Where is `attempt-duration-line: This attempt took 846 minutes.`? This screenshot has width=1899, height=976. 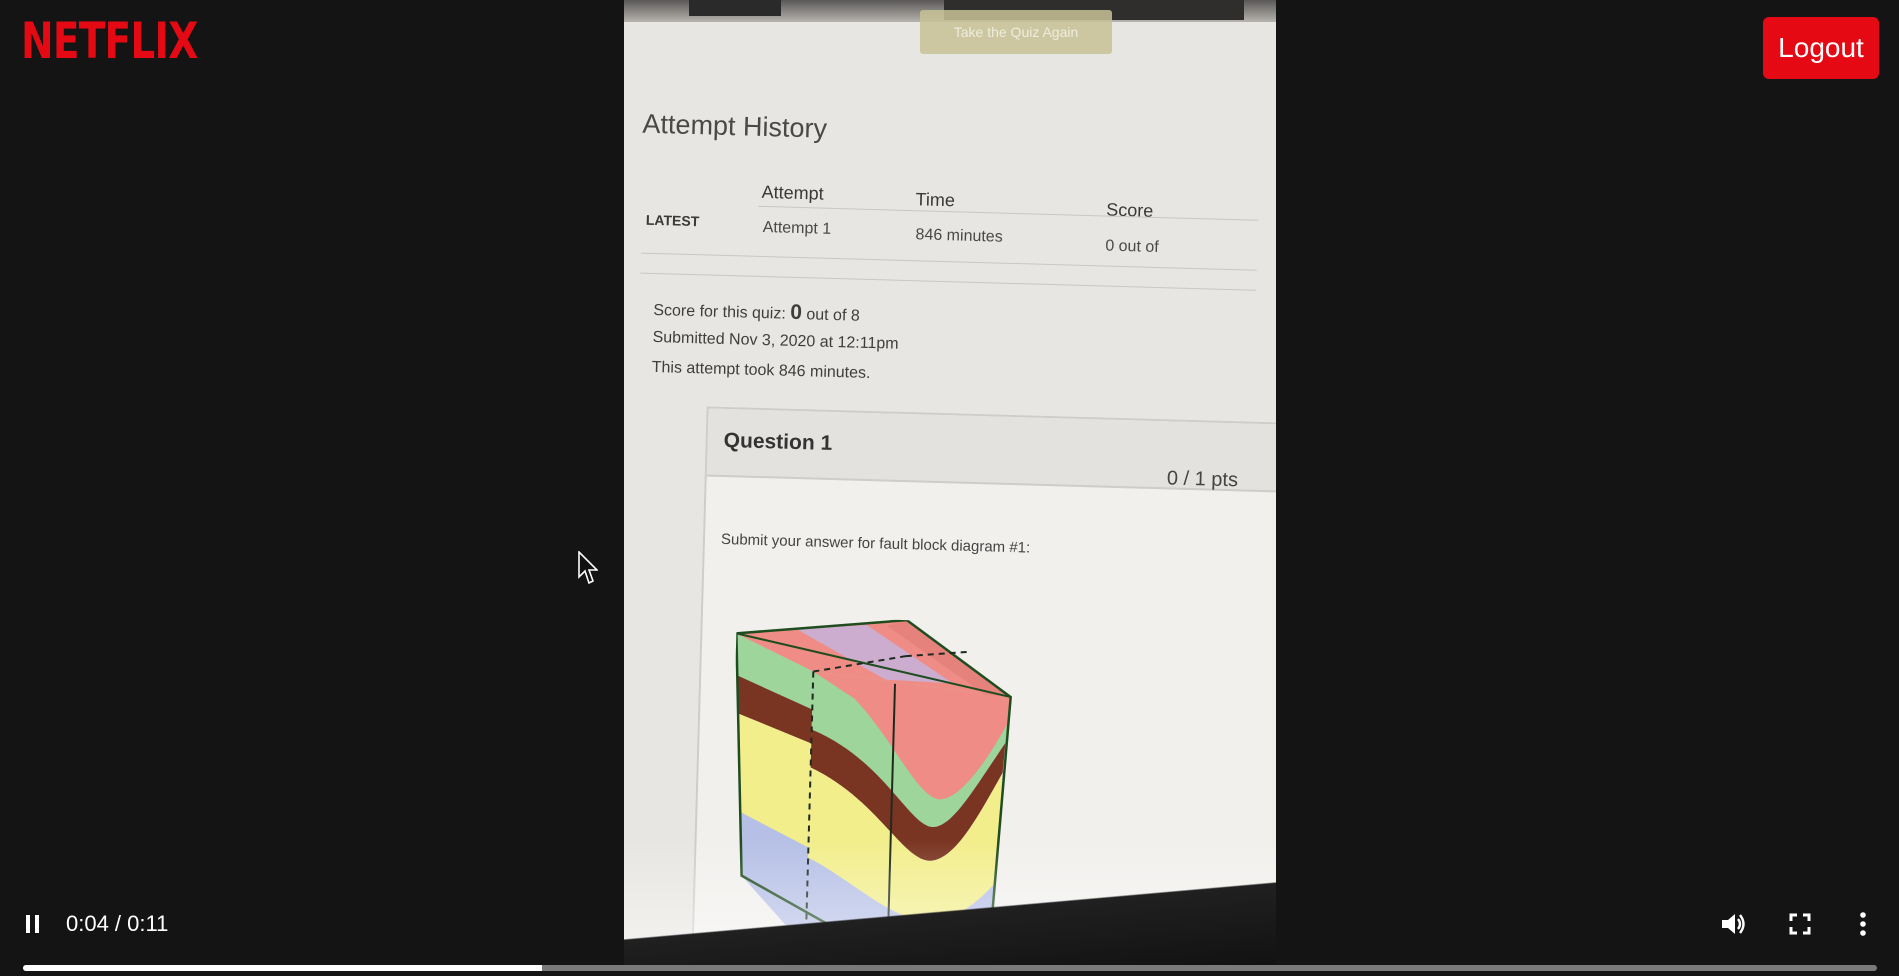
attempt-duration-line: This attempt took 846 minutes. is located at coordinates (761, 370).